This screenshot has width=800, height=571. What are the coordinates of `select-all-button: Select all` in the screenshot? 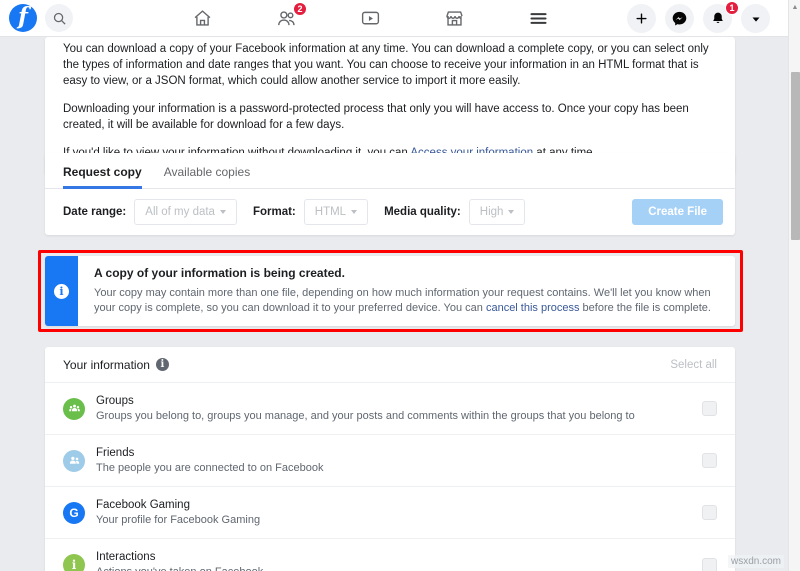 It's located at (693, 365).